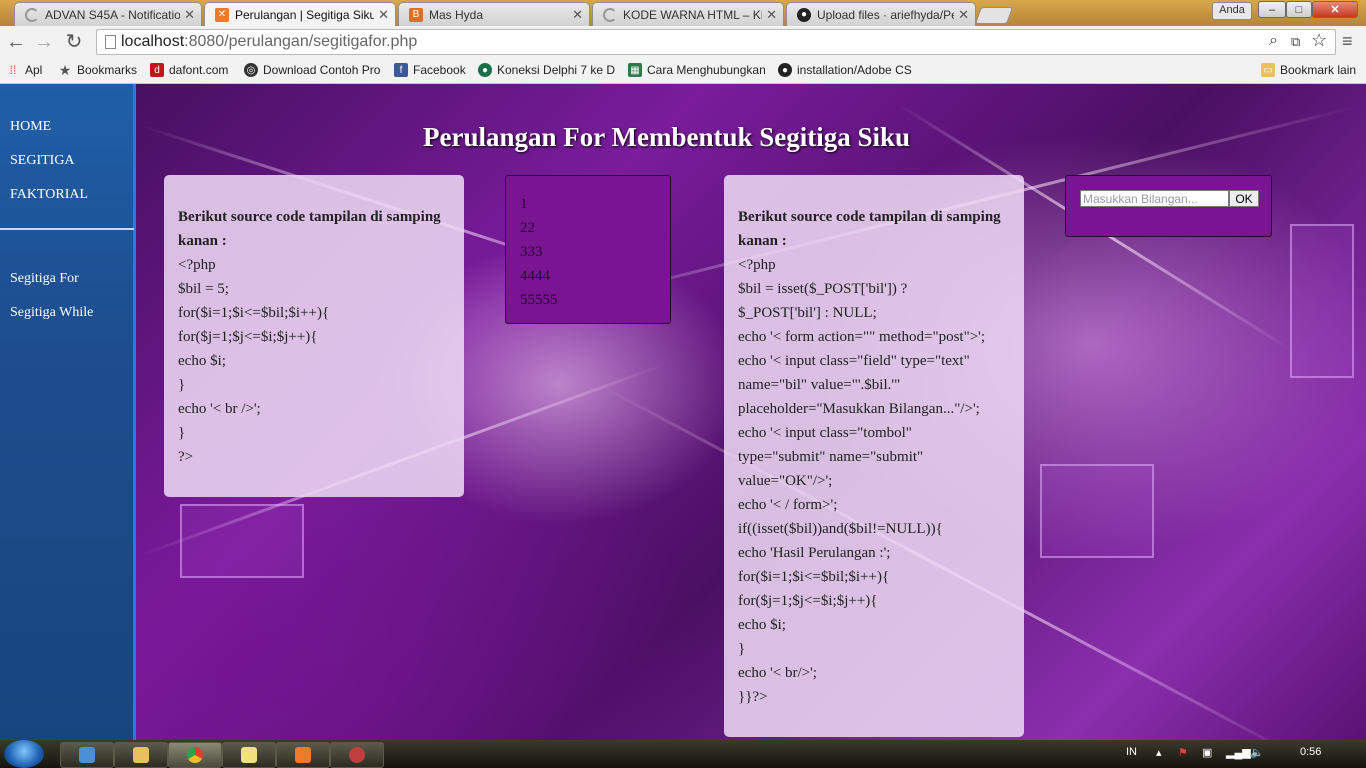  Describe the element at coordinates (553, 70) in the screenshot. I see `bookmark-koneksi-delphi: ● Koneksi Delphi 7 ke D` at that location.